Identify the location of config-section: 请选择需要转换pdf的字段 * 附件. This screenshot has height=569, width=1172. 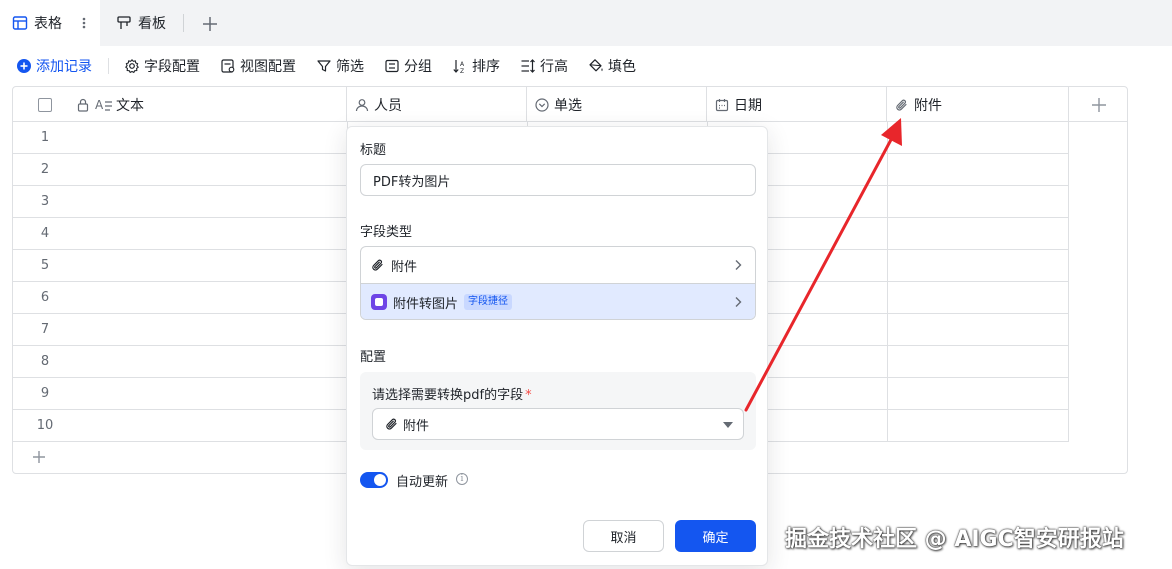
(558, 411).